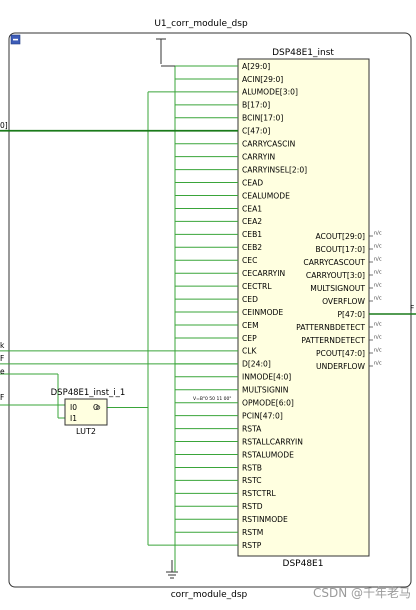 The height and width of the screenshot is (610, 416). I want to click on dsp-pin-in-rstp: RSTP, so click(252, 545).